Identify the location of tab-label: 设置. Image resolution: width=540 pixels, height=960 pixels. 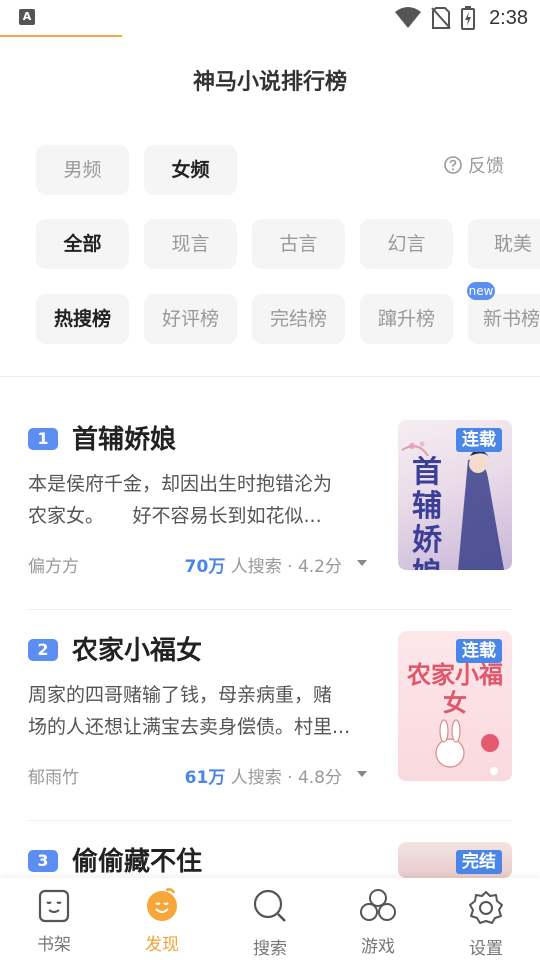
(486, 949).